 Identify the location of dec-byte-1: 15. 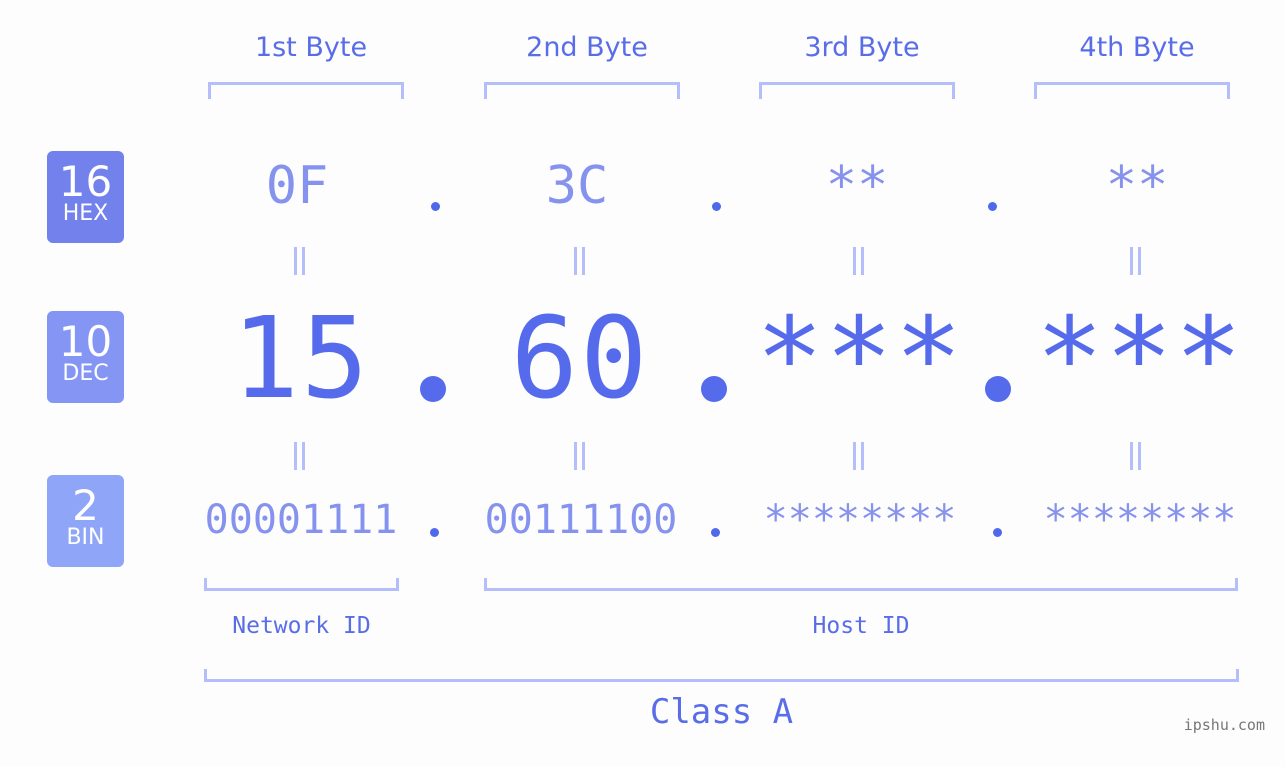
(301, 359).